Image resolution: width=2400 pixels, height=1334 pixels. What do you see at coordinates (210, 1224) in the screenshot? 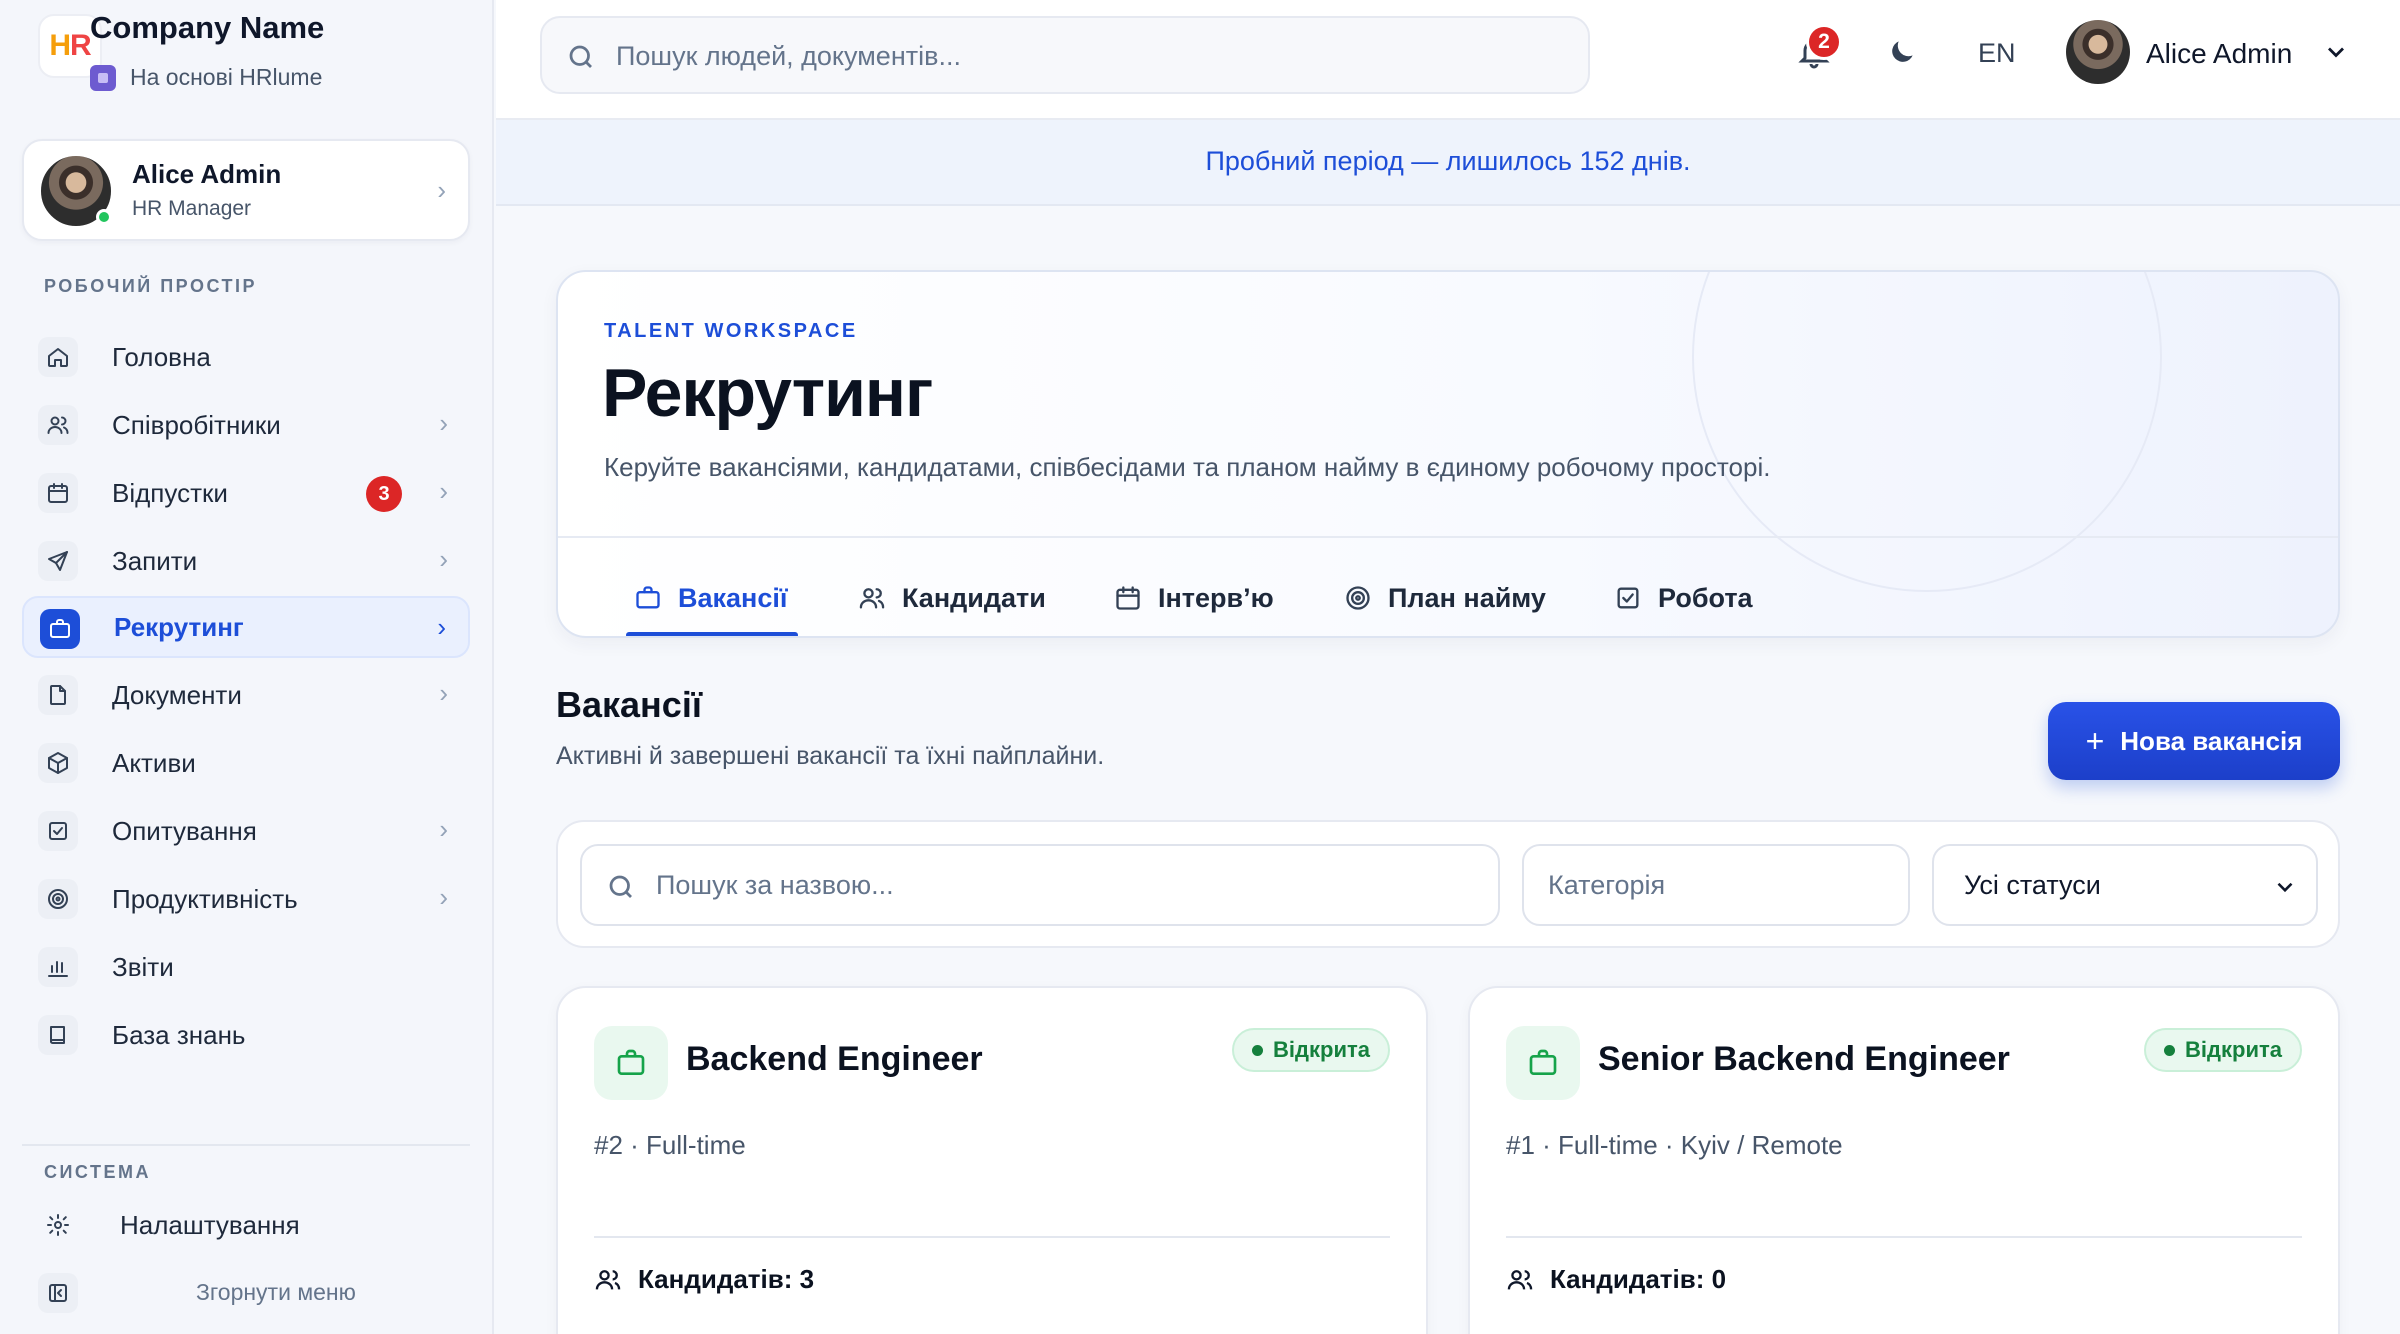
I see `sidebar-item-label: Налаштування` at bounding box center [210, 1224].